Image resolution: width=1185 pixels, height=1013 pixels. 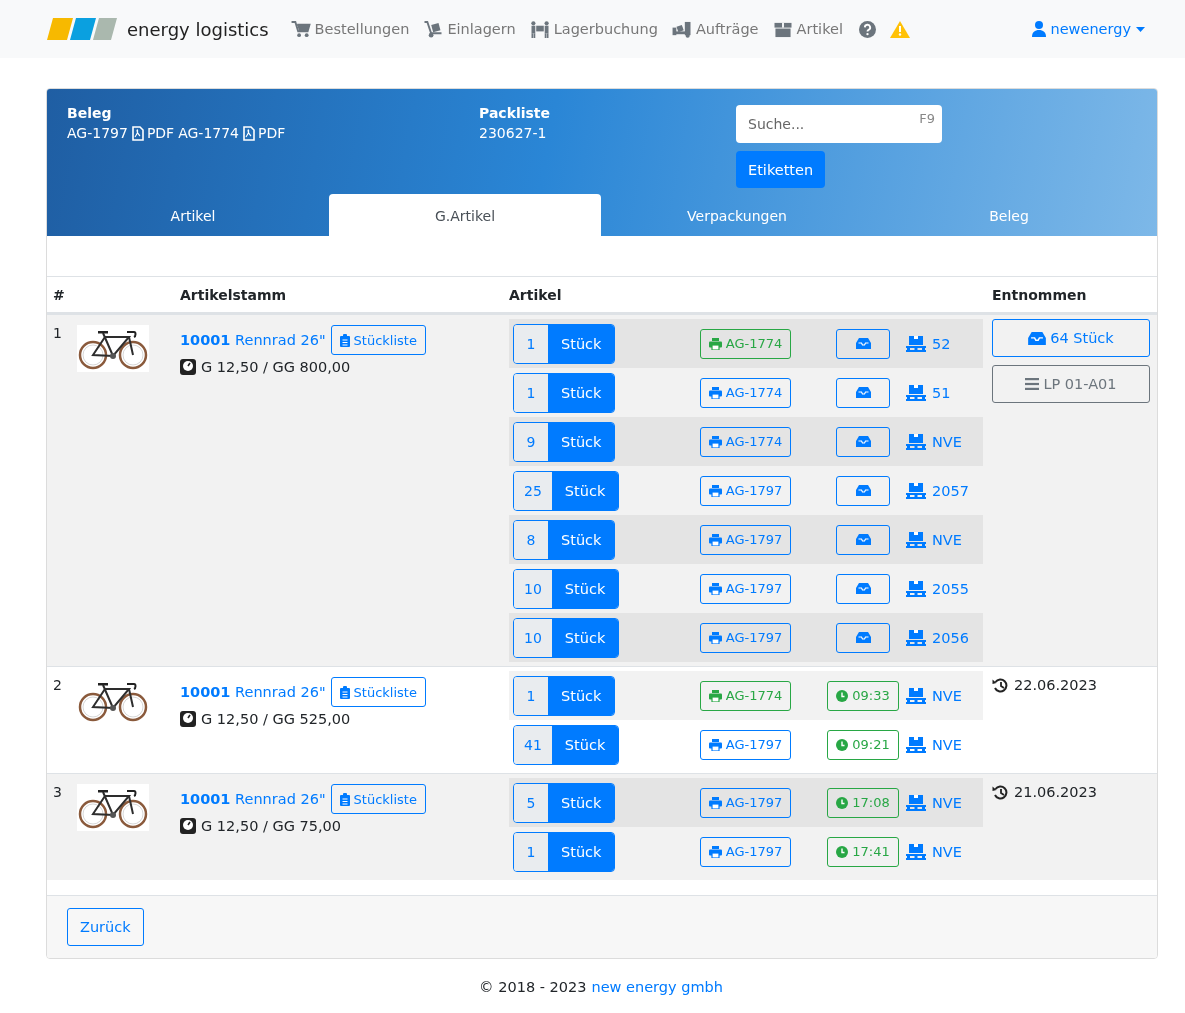 I want to click on column-header: Artikelstamm, so click(x=234, y=294).